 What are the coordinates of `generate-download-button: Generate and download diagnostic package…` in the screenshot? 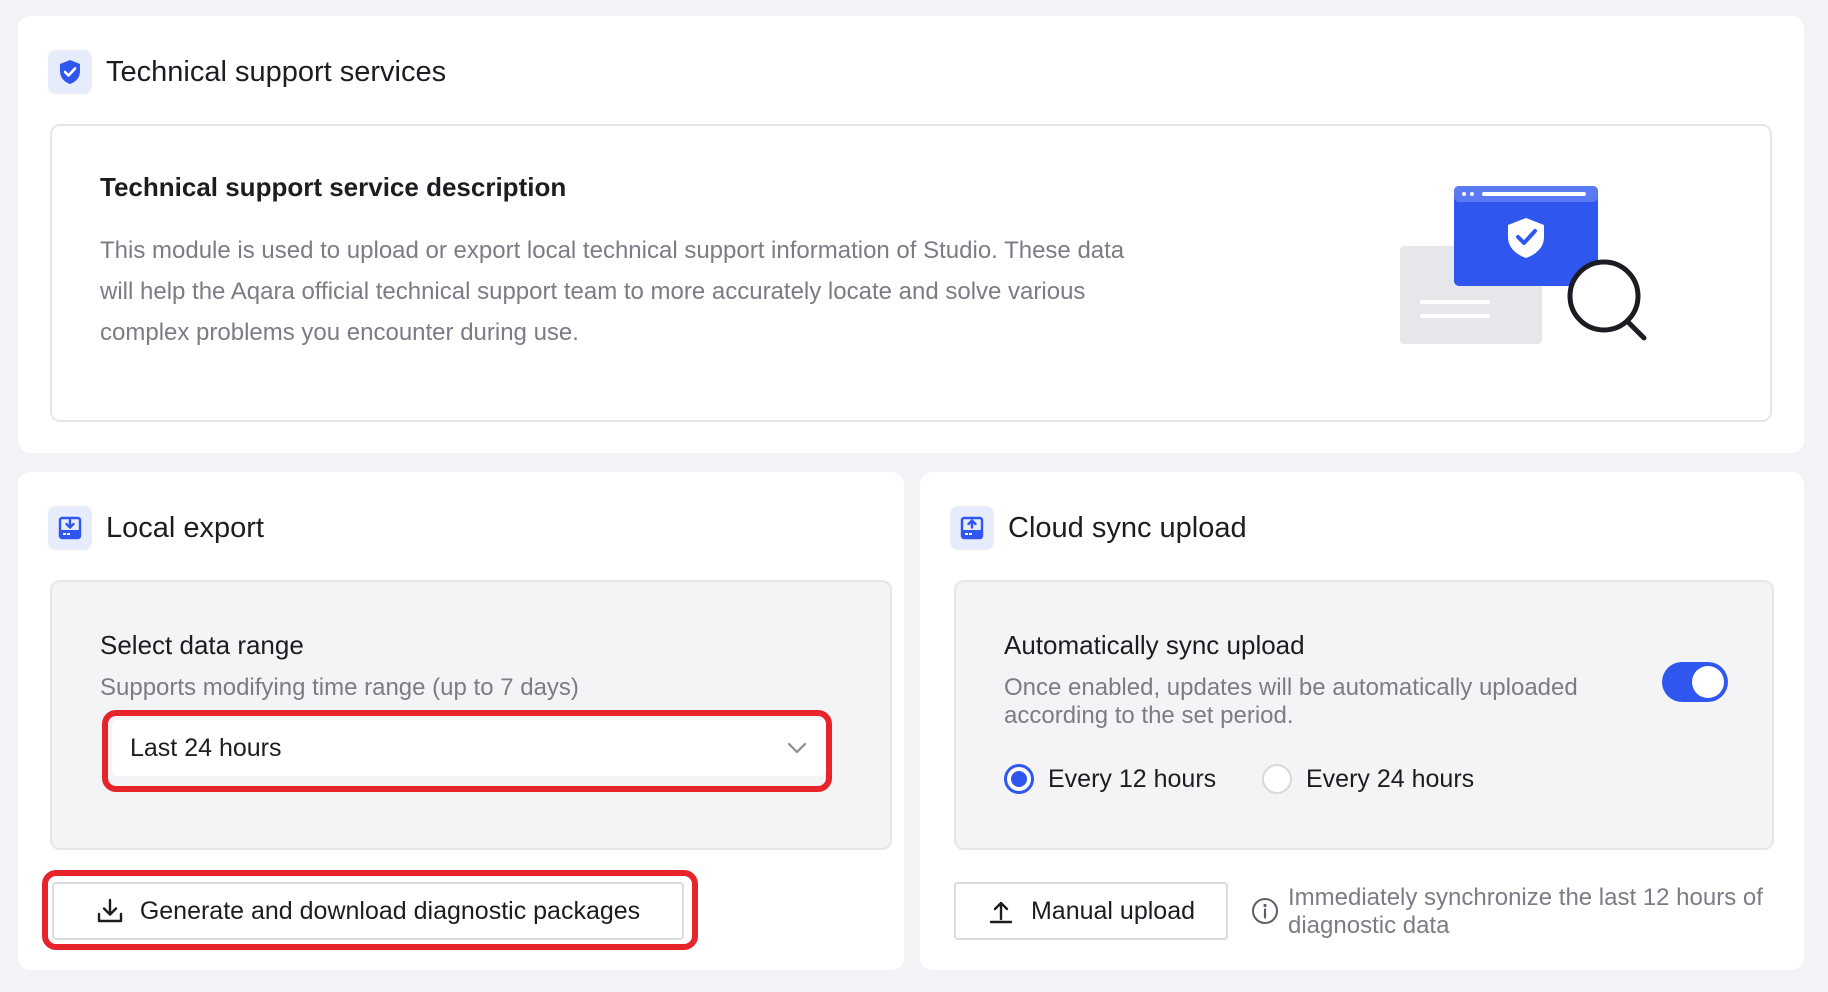 It's located at (368, 911).